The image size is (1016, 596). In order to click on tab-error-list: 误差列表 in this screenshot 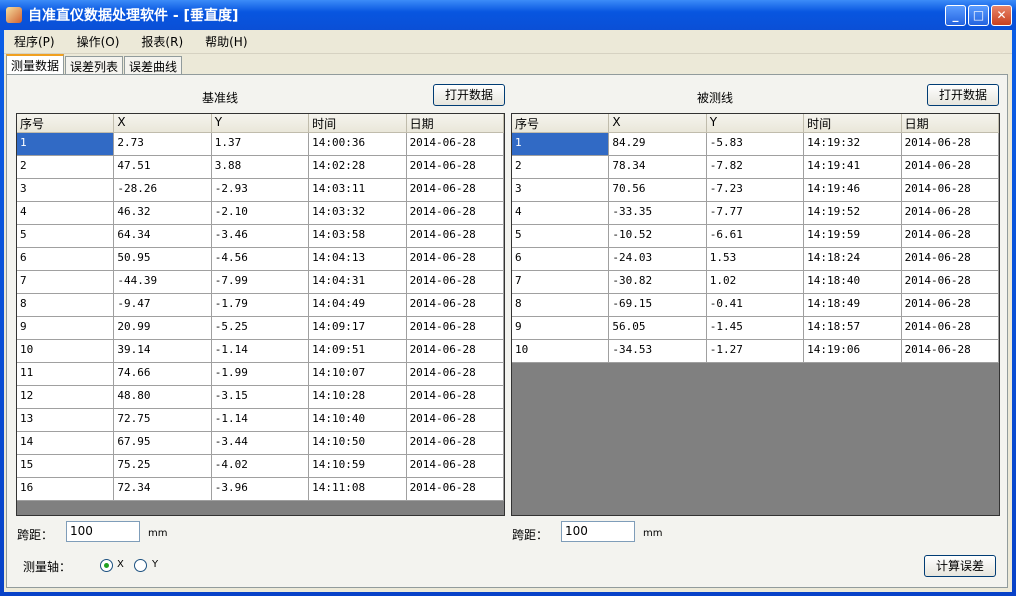, I will do `click(94, 65)`.